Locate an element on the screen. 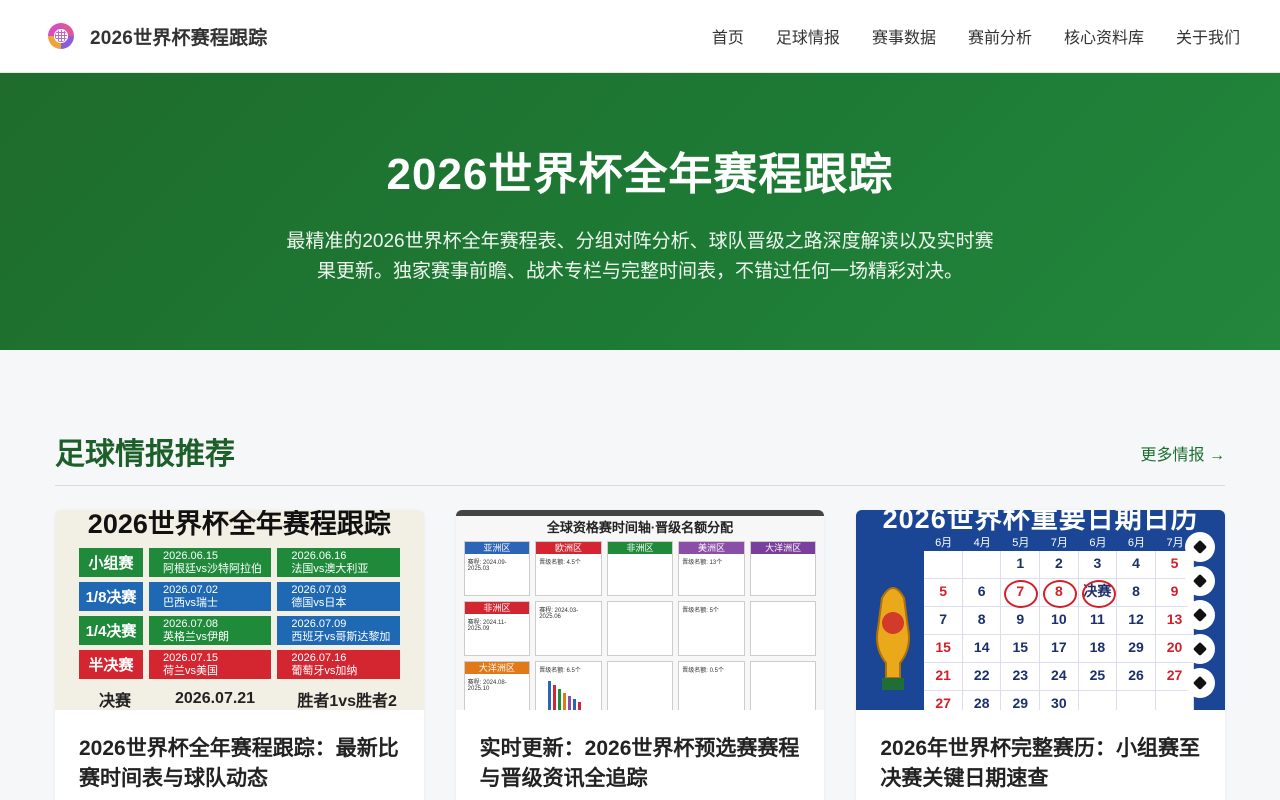  match-teams: 英格兰vs伊朗 is located at coordinates (196, 637).